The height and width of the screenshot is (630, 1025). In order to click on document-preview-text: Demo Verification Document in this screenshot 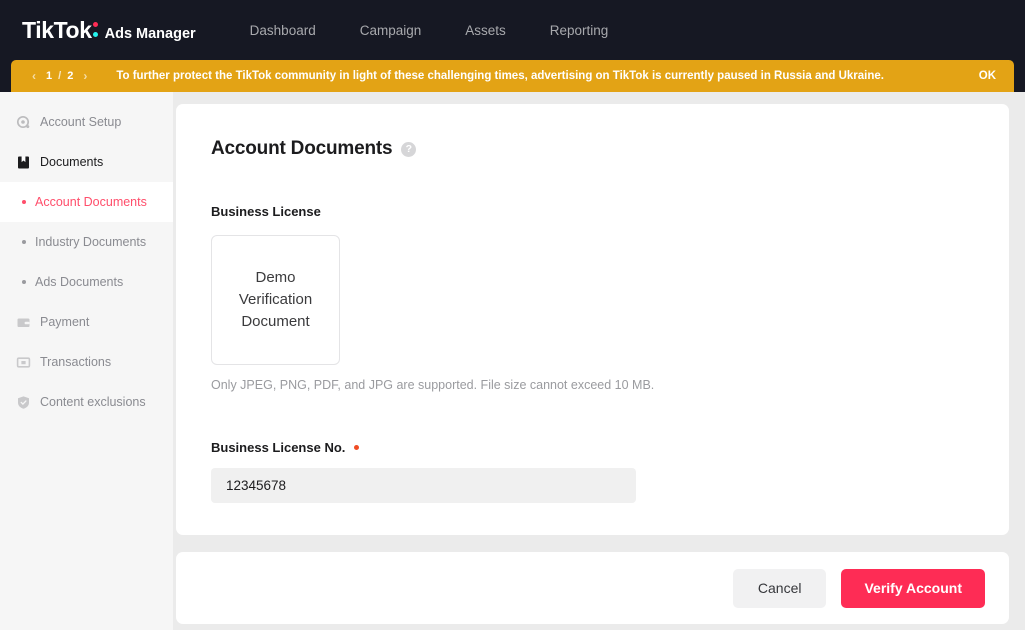, I will do `click(275, 299)`.